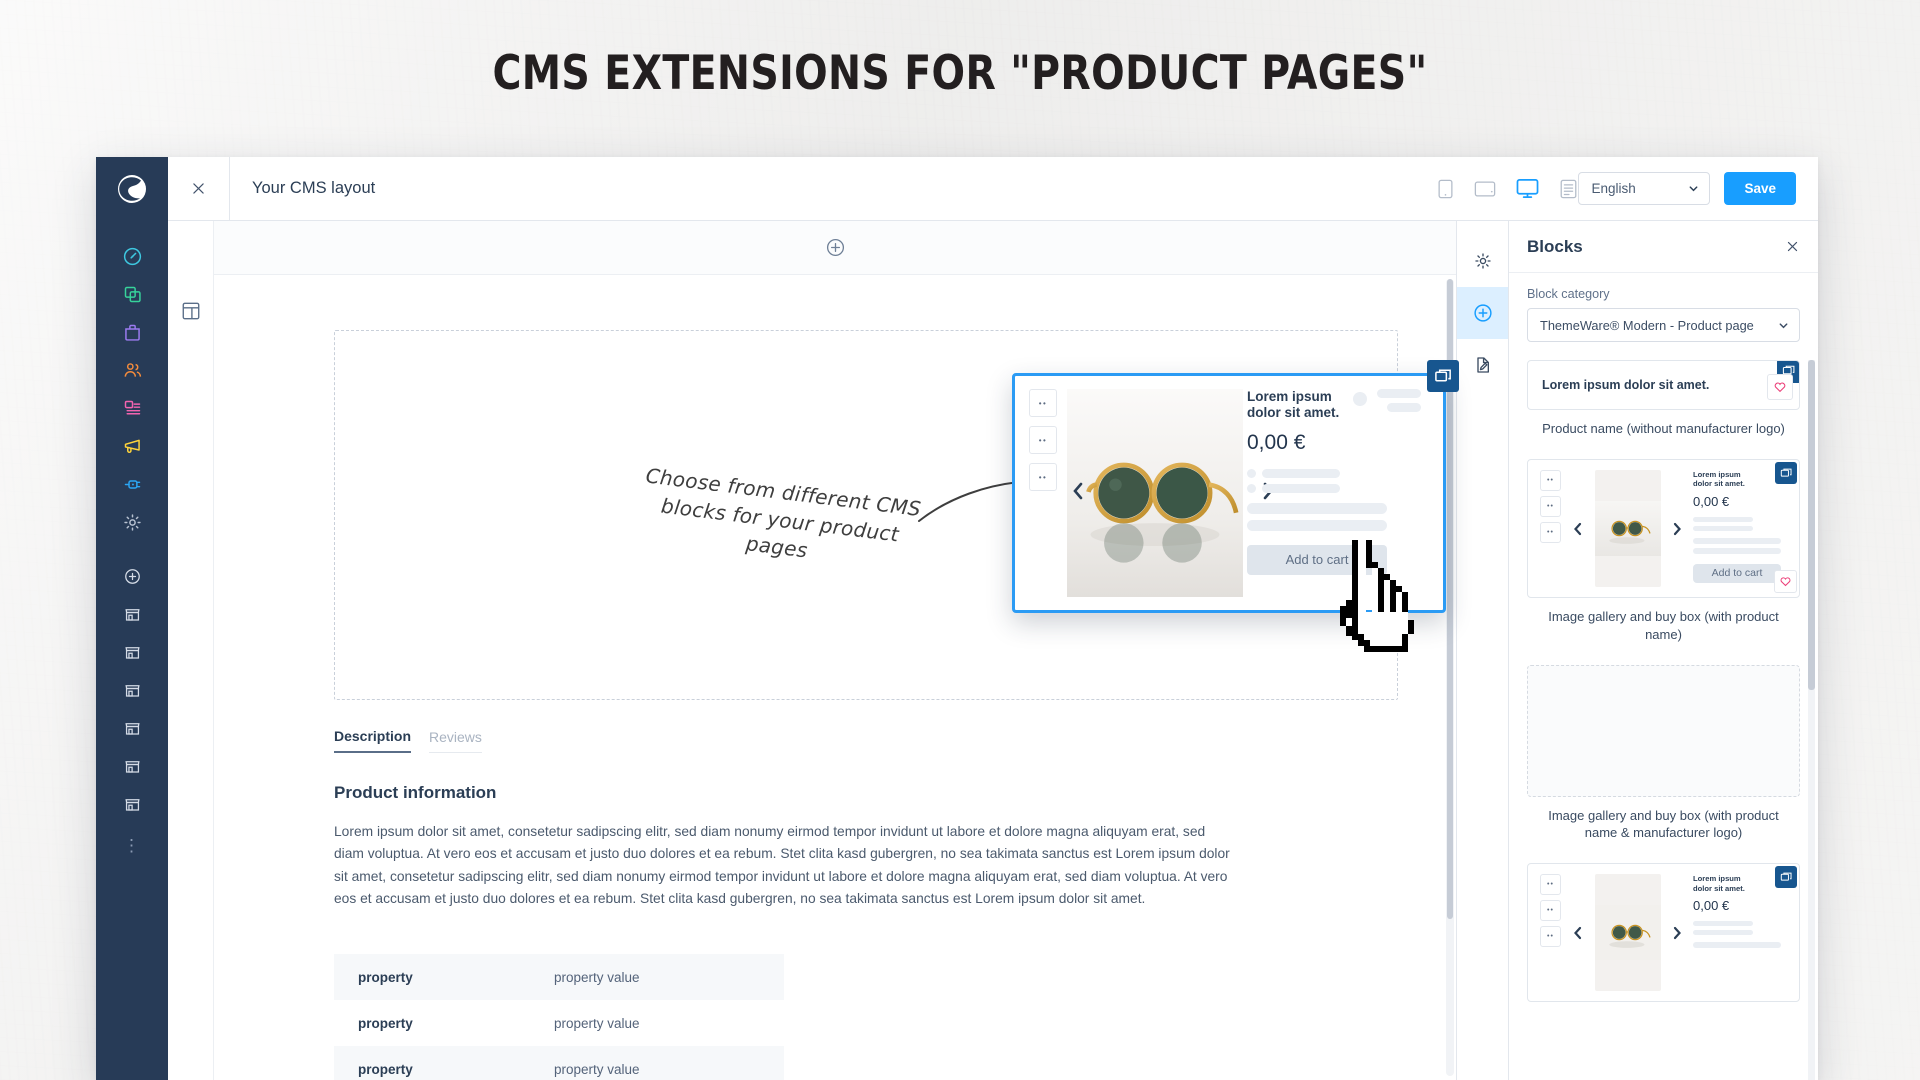 This screenshot has width=1920, height=1080. Describe the element at coordinates (1663, 428) in the screenshot. I see `block-caption: Product name (without manufacturer logo)` at that location.